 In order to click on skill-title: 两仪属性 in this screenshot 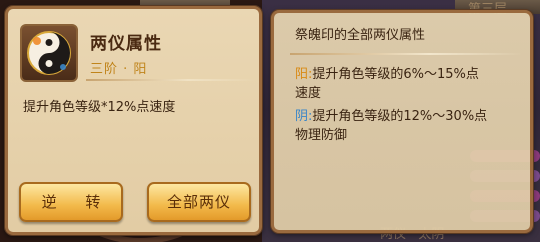, I will do `click(126, 44)`.